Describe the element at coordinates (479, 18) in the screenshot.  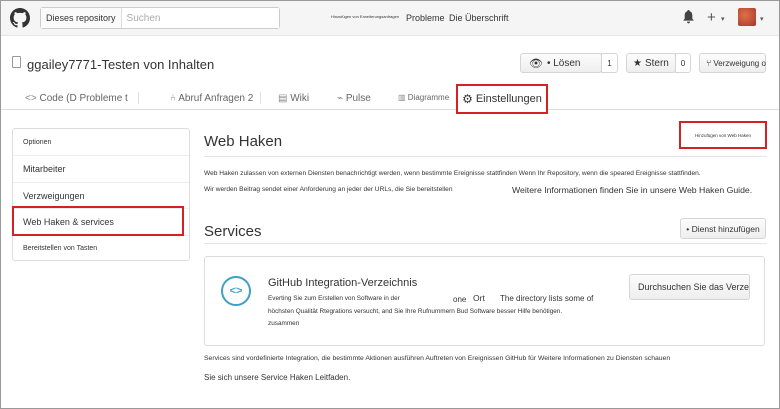
I see `nav-link-issues: Die Überschrift` at that location.